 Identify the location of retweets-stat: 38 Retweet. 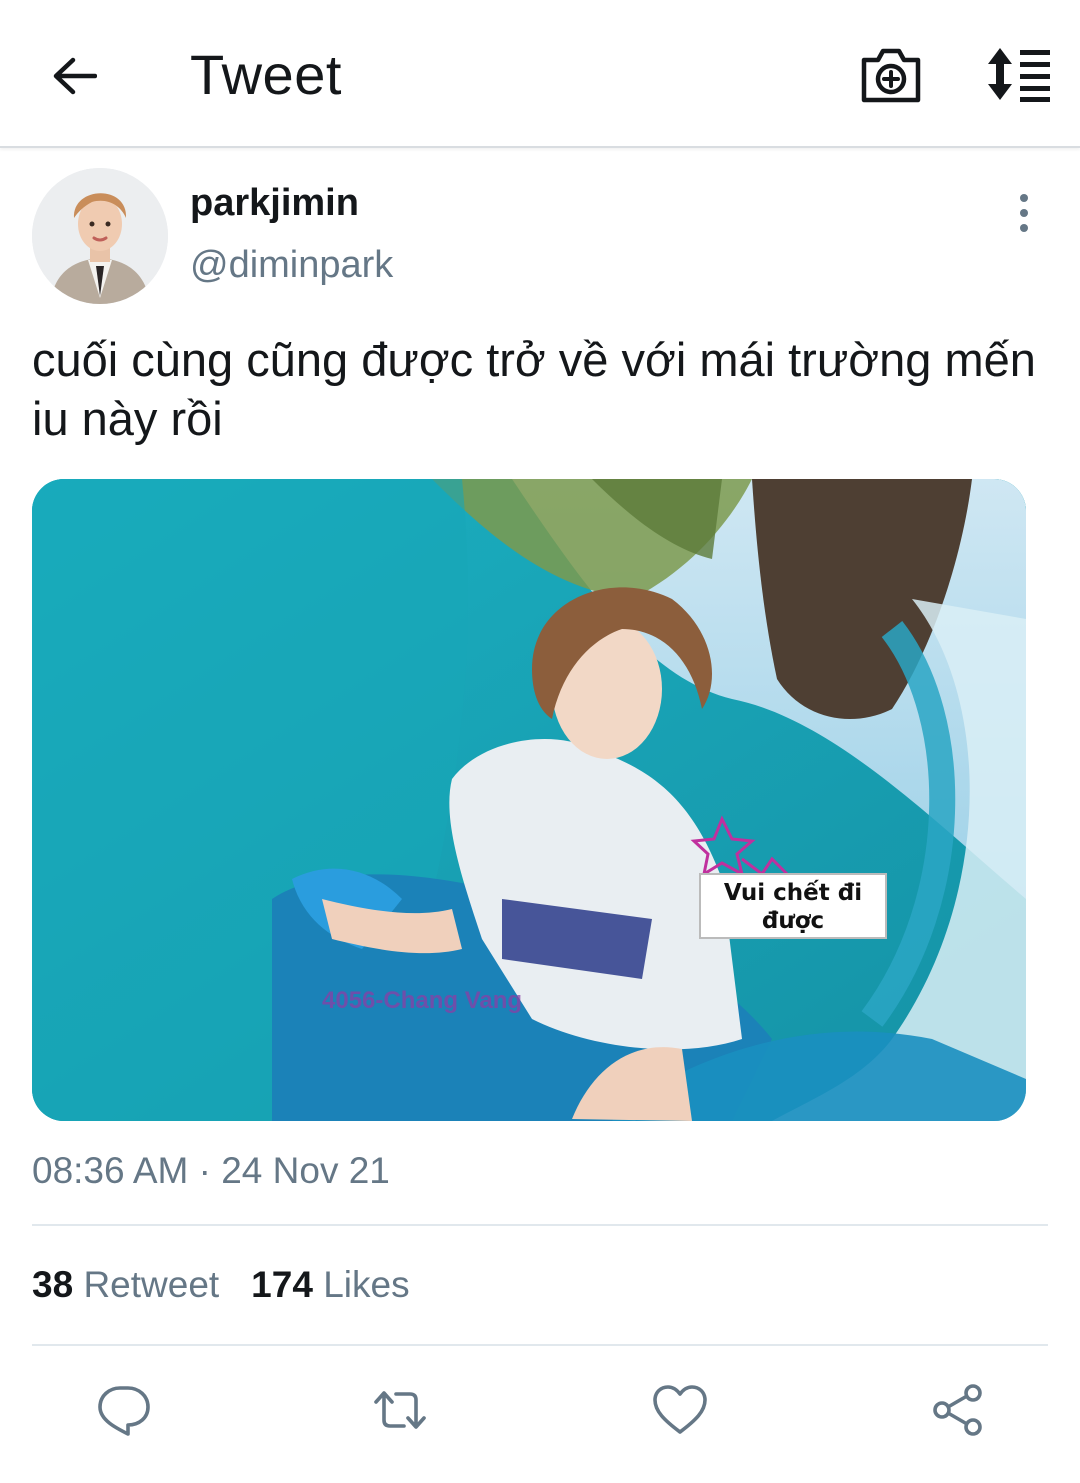
(125, 1284).